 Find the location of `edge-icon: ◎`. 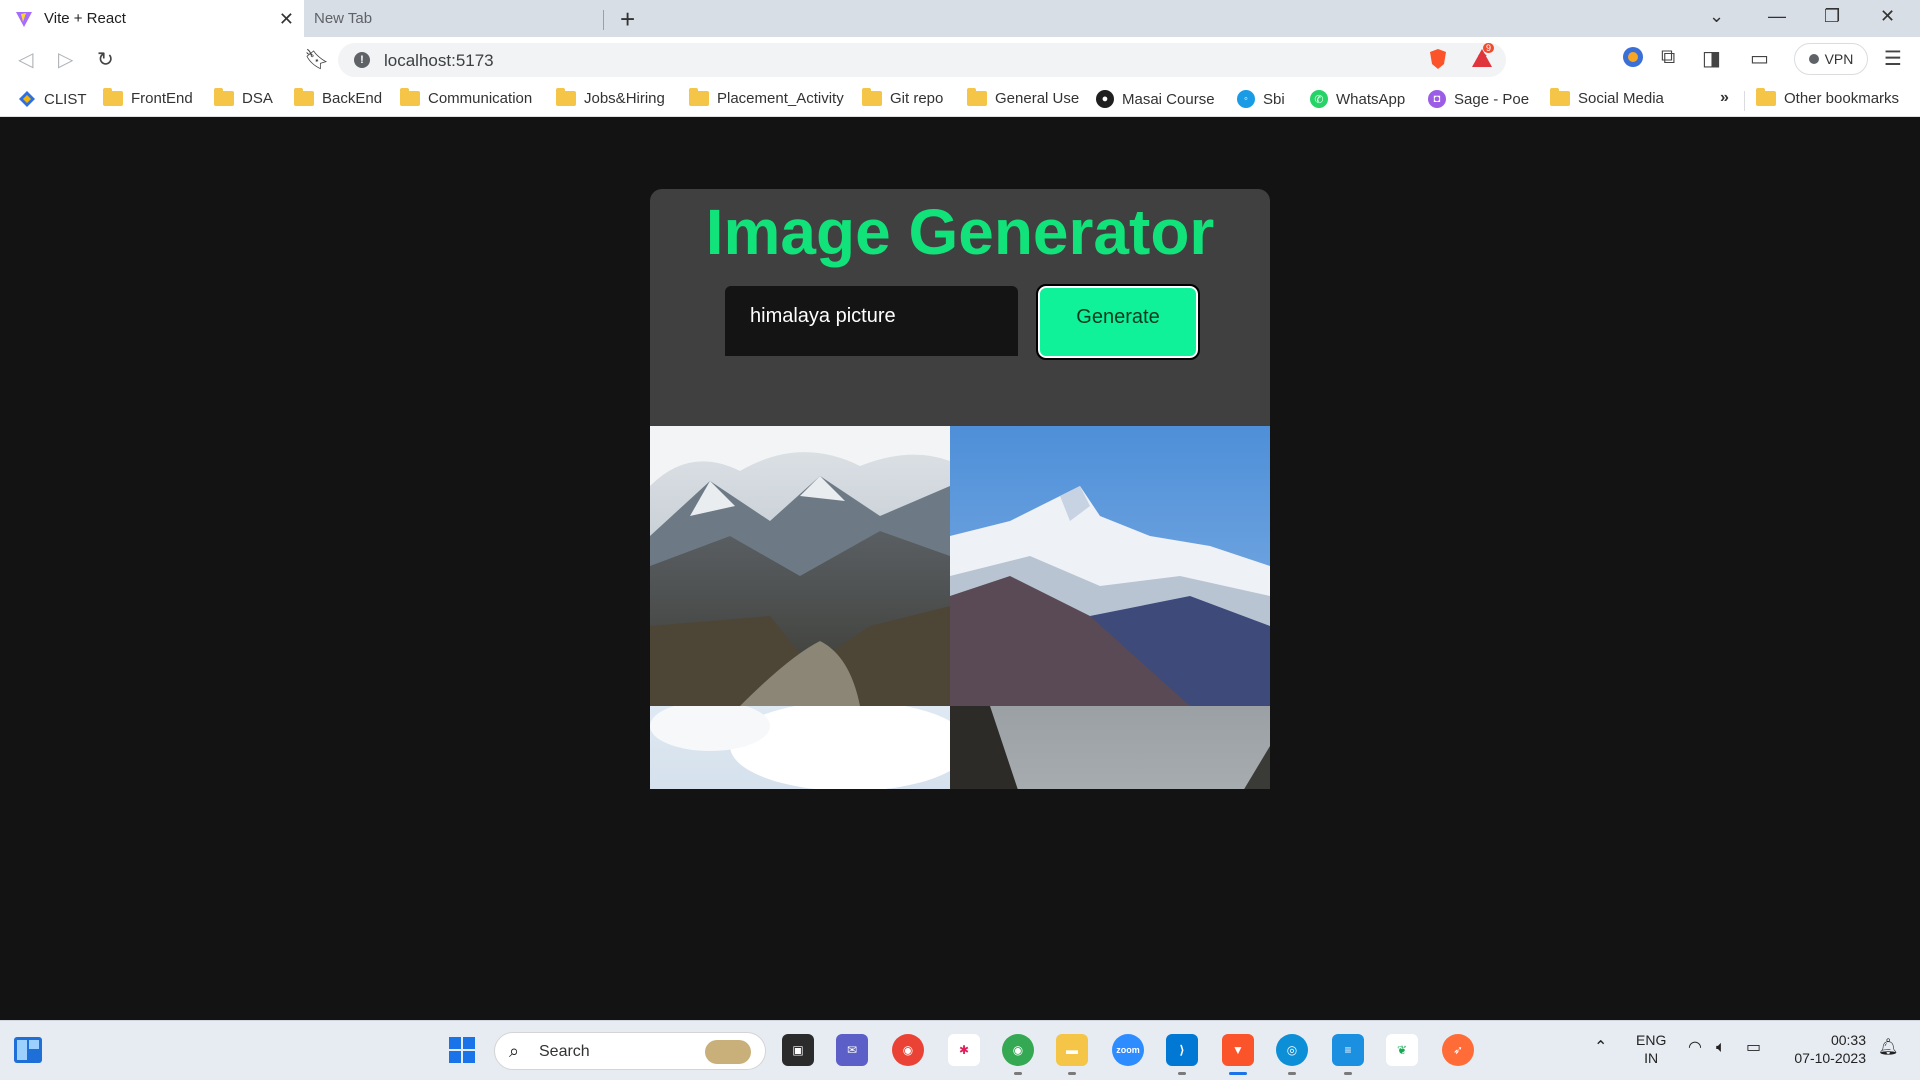

edge-icon: ◎ is located at coordinates (1292, 1054).